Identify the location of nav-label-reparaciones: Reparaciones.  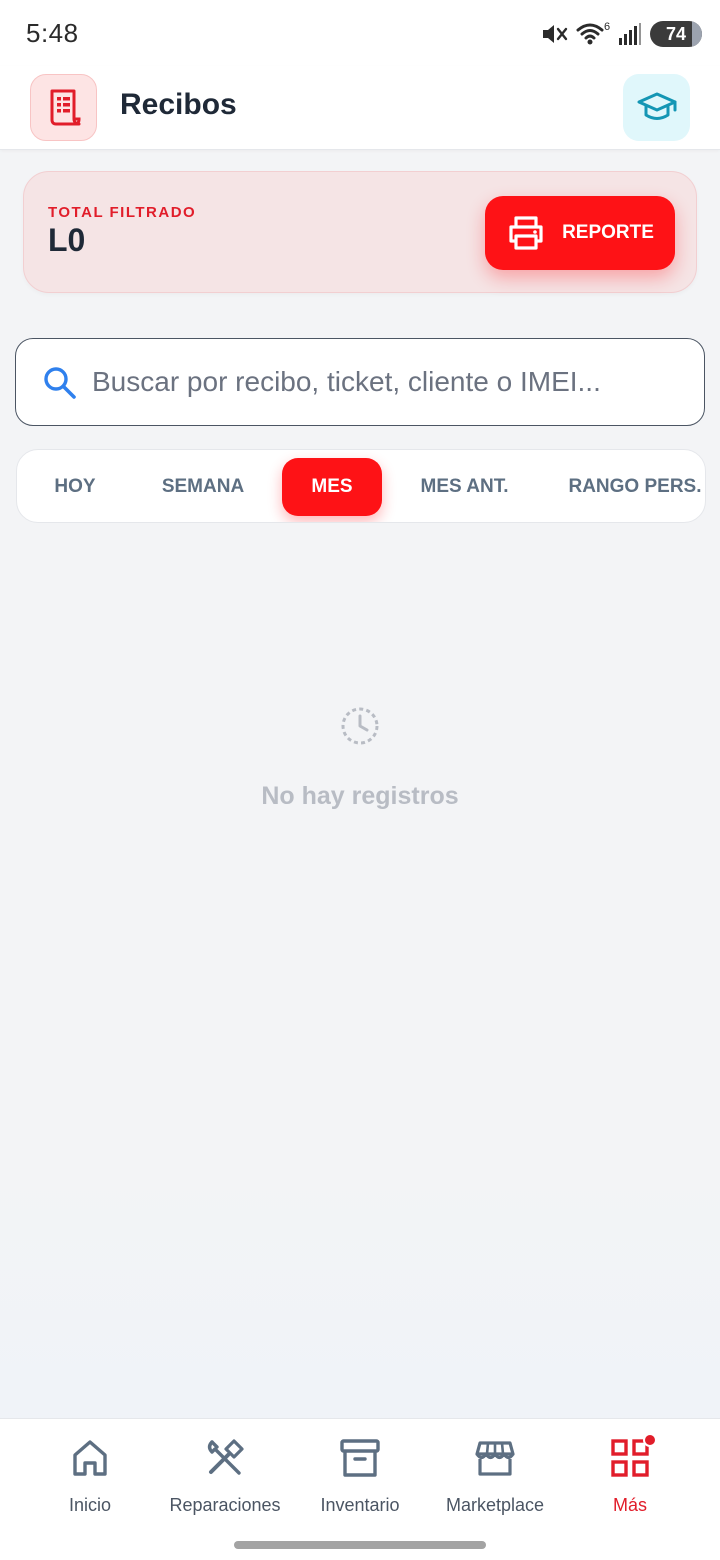
(225, 1505).